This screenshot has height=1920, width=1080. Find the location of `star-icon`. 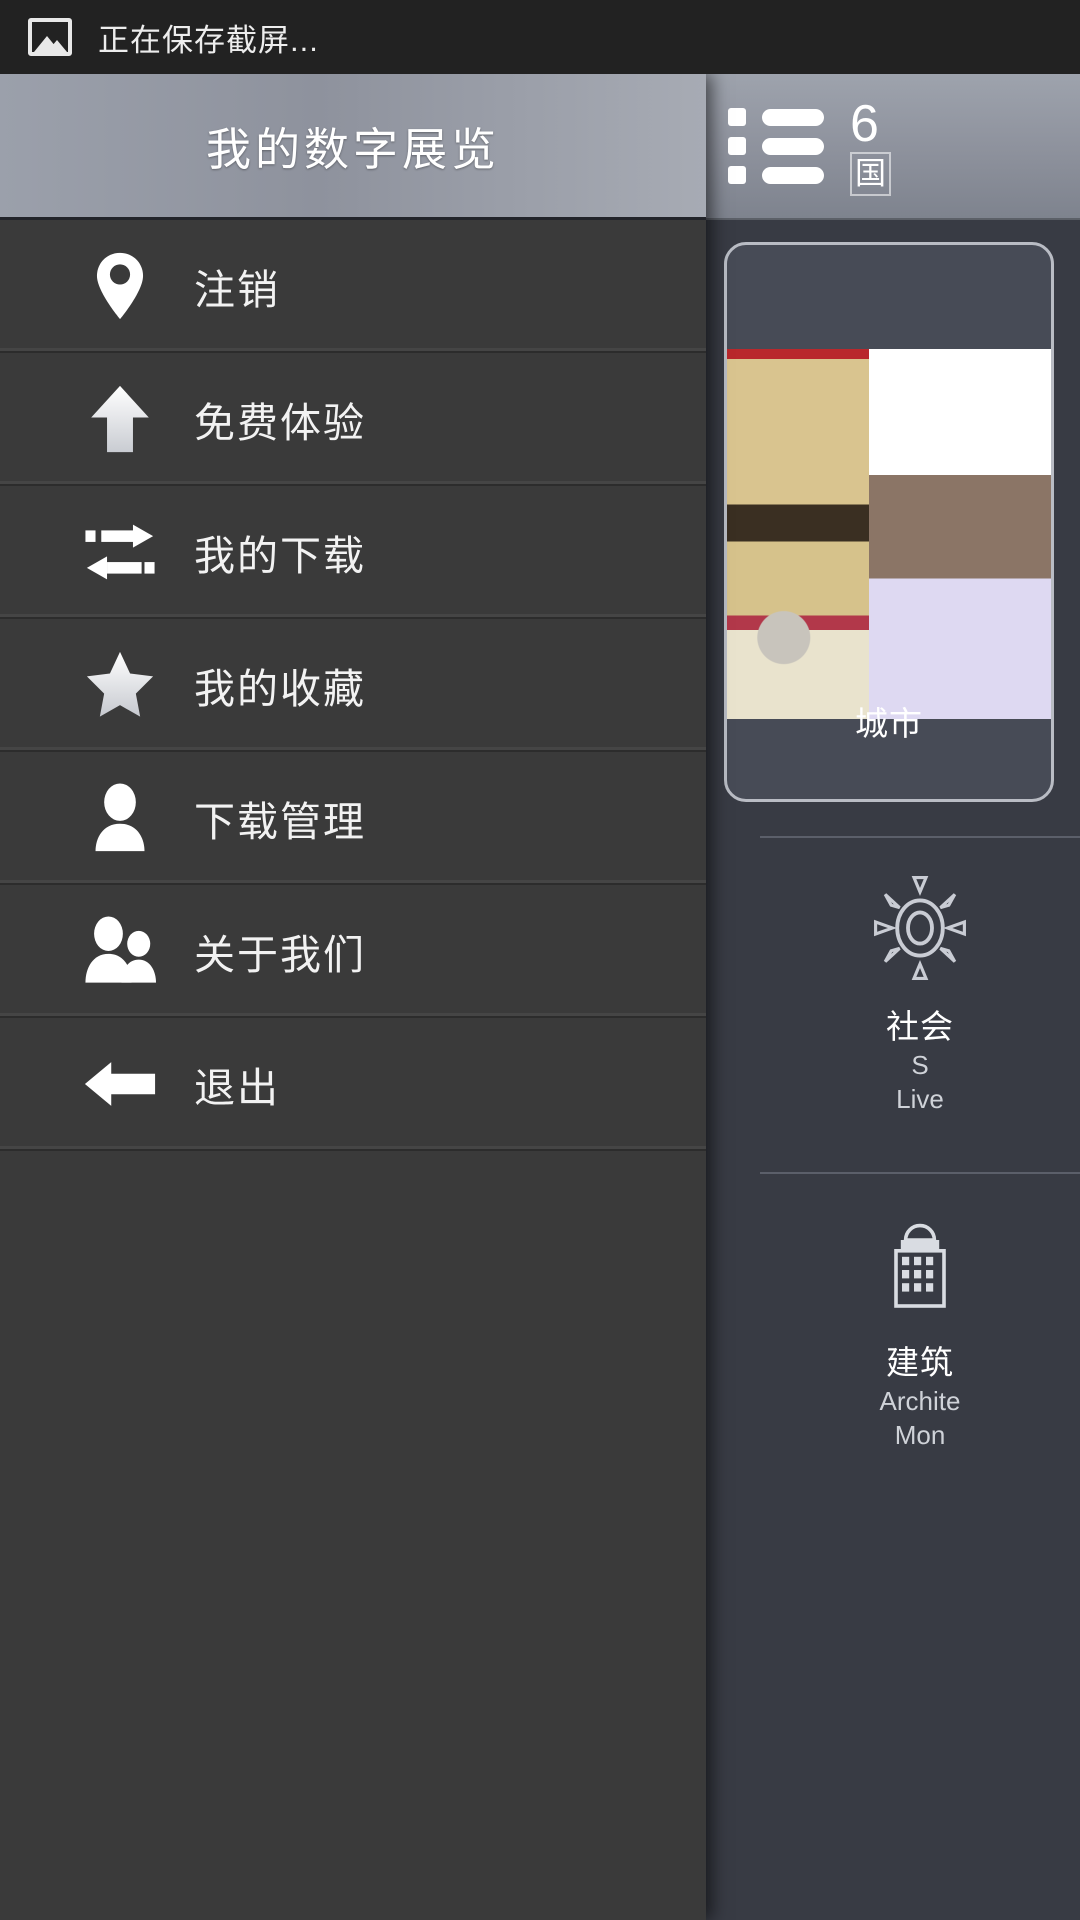

star-icon is located at coordinates (120, 685).